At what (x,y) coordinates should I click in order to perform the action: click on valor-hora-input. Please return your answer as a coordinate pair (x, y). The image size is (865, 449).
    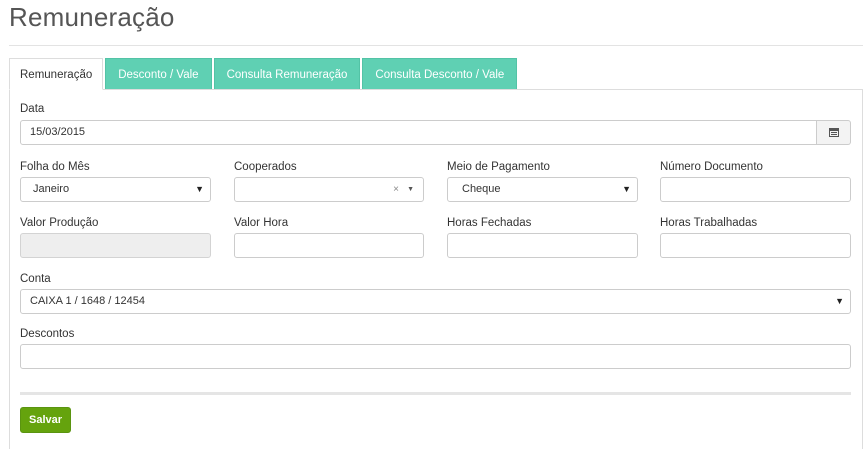
    Looking at the image, I should click on (329, 245).